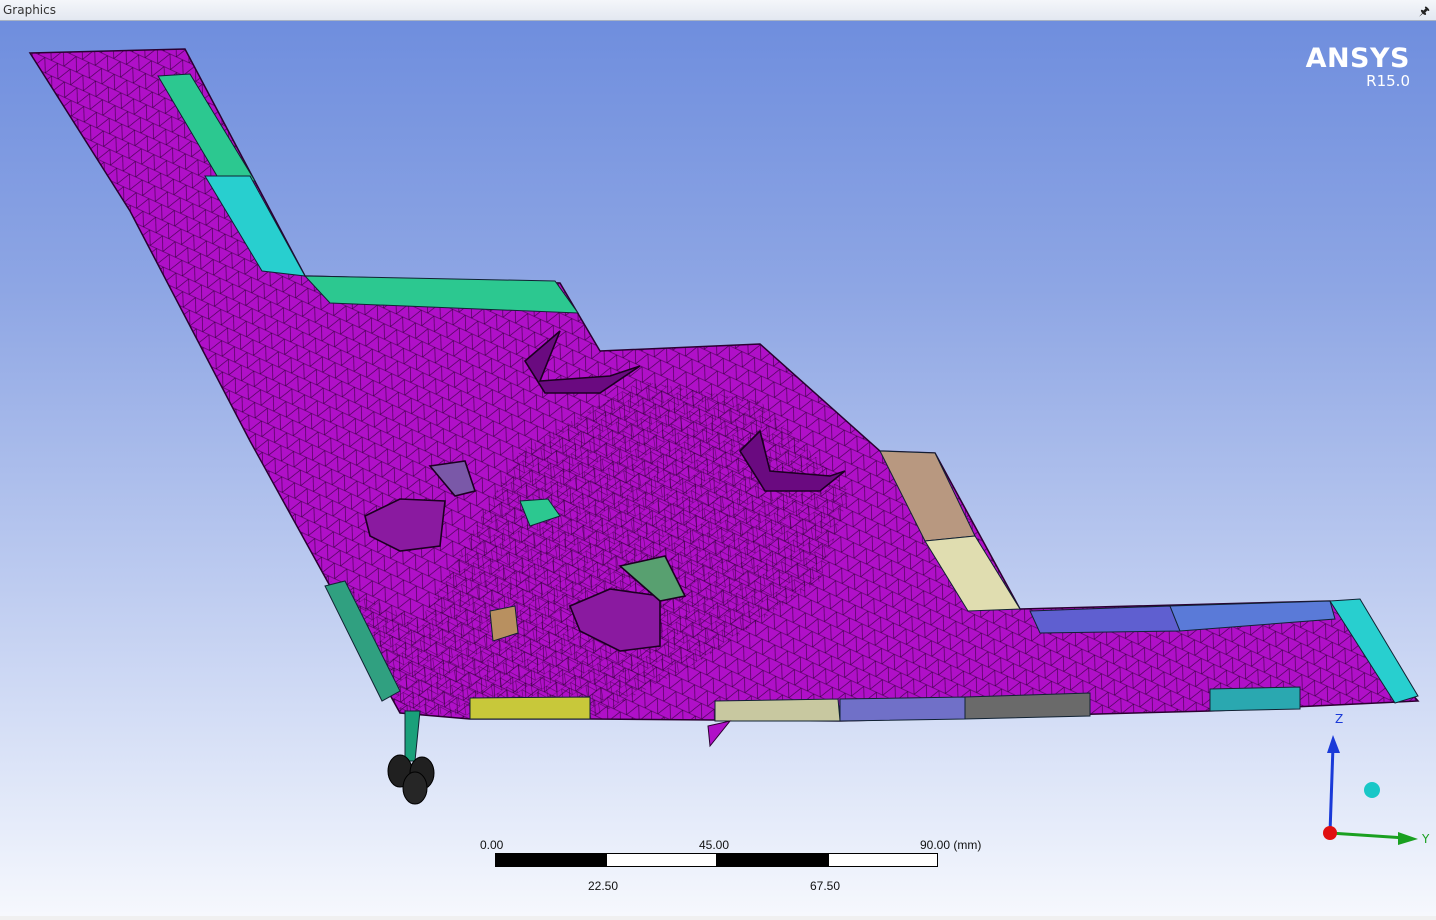 The height and width of the screenshot is (920, 1436). What do you see at coordinates (1333, 744) in the screenshot?
I see `triad-z-arrowhead` at bounding box center [1333, 744].